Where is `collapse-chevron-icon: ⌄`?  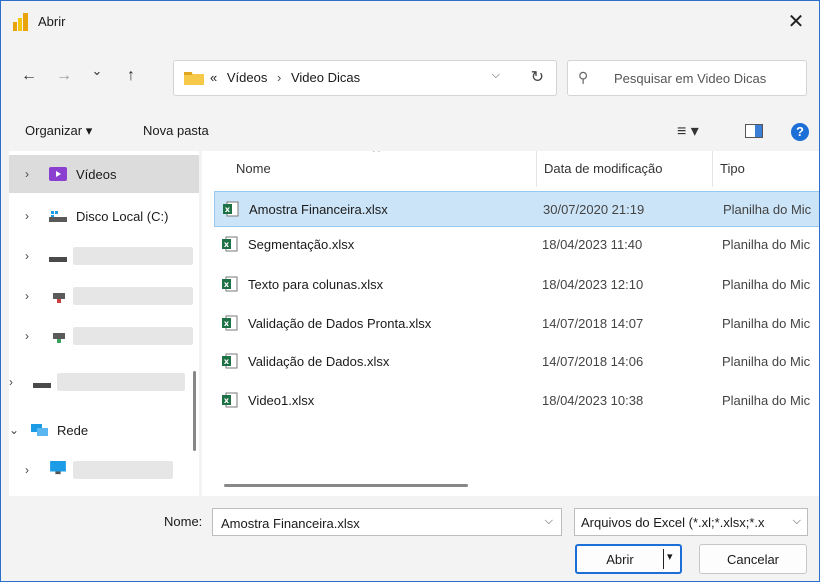 collapse-chevron-icon: ⌄ is located at coordinates (14, 430).